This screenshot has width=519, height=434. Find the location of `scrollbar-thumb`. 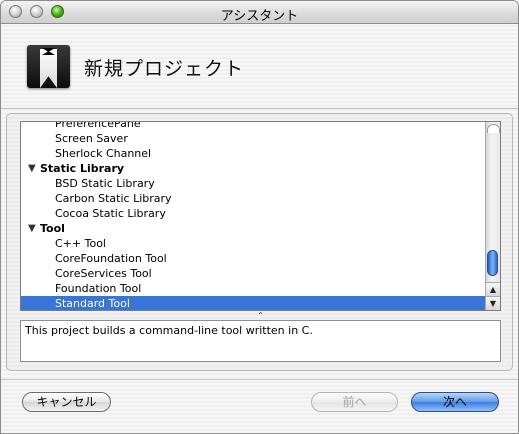

scrollbar-thumb is located at coordinates (492, 263).